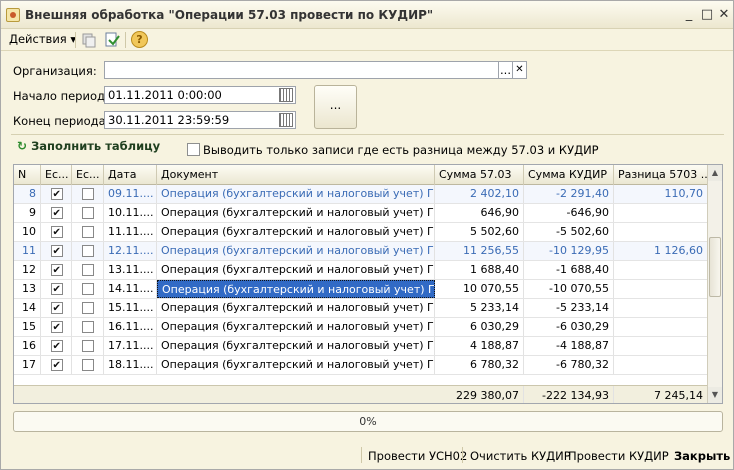 Image resolution: width=734 pixels, height=470 pixels. Describe the element at coordinates (417, 456) in the screenshot. I see `post-usn02-button: Провести УСН02` at that location.